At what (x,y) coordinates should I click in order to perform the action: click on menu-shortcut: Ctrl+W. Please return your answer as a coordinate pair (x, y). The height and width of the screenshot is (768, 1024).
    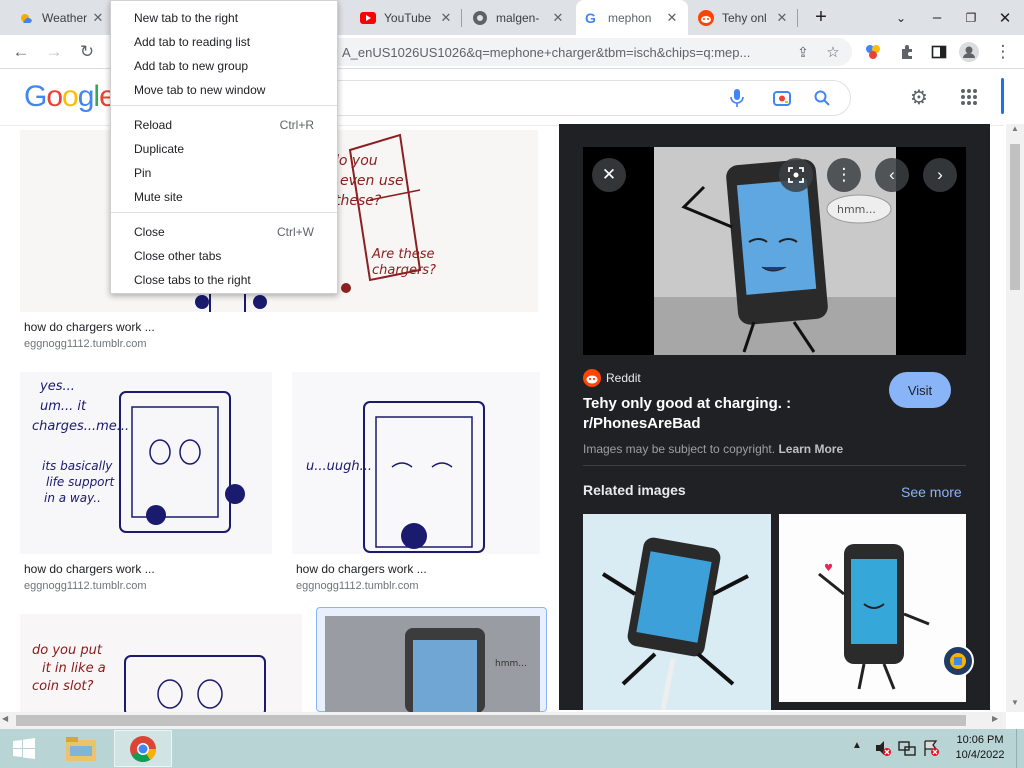
    Looking at the image, I should click on (295, 232).